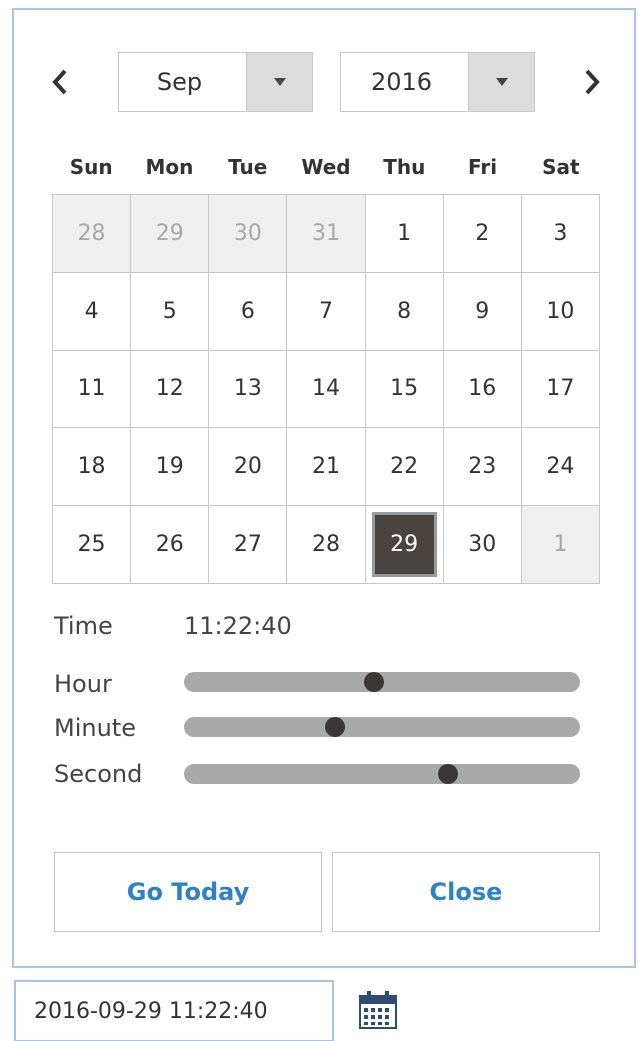  I want to click on weekday-label: Mon, so click(169, 167).